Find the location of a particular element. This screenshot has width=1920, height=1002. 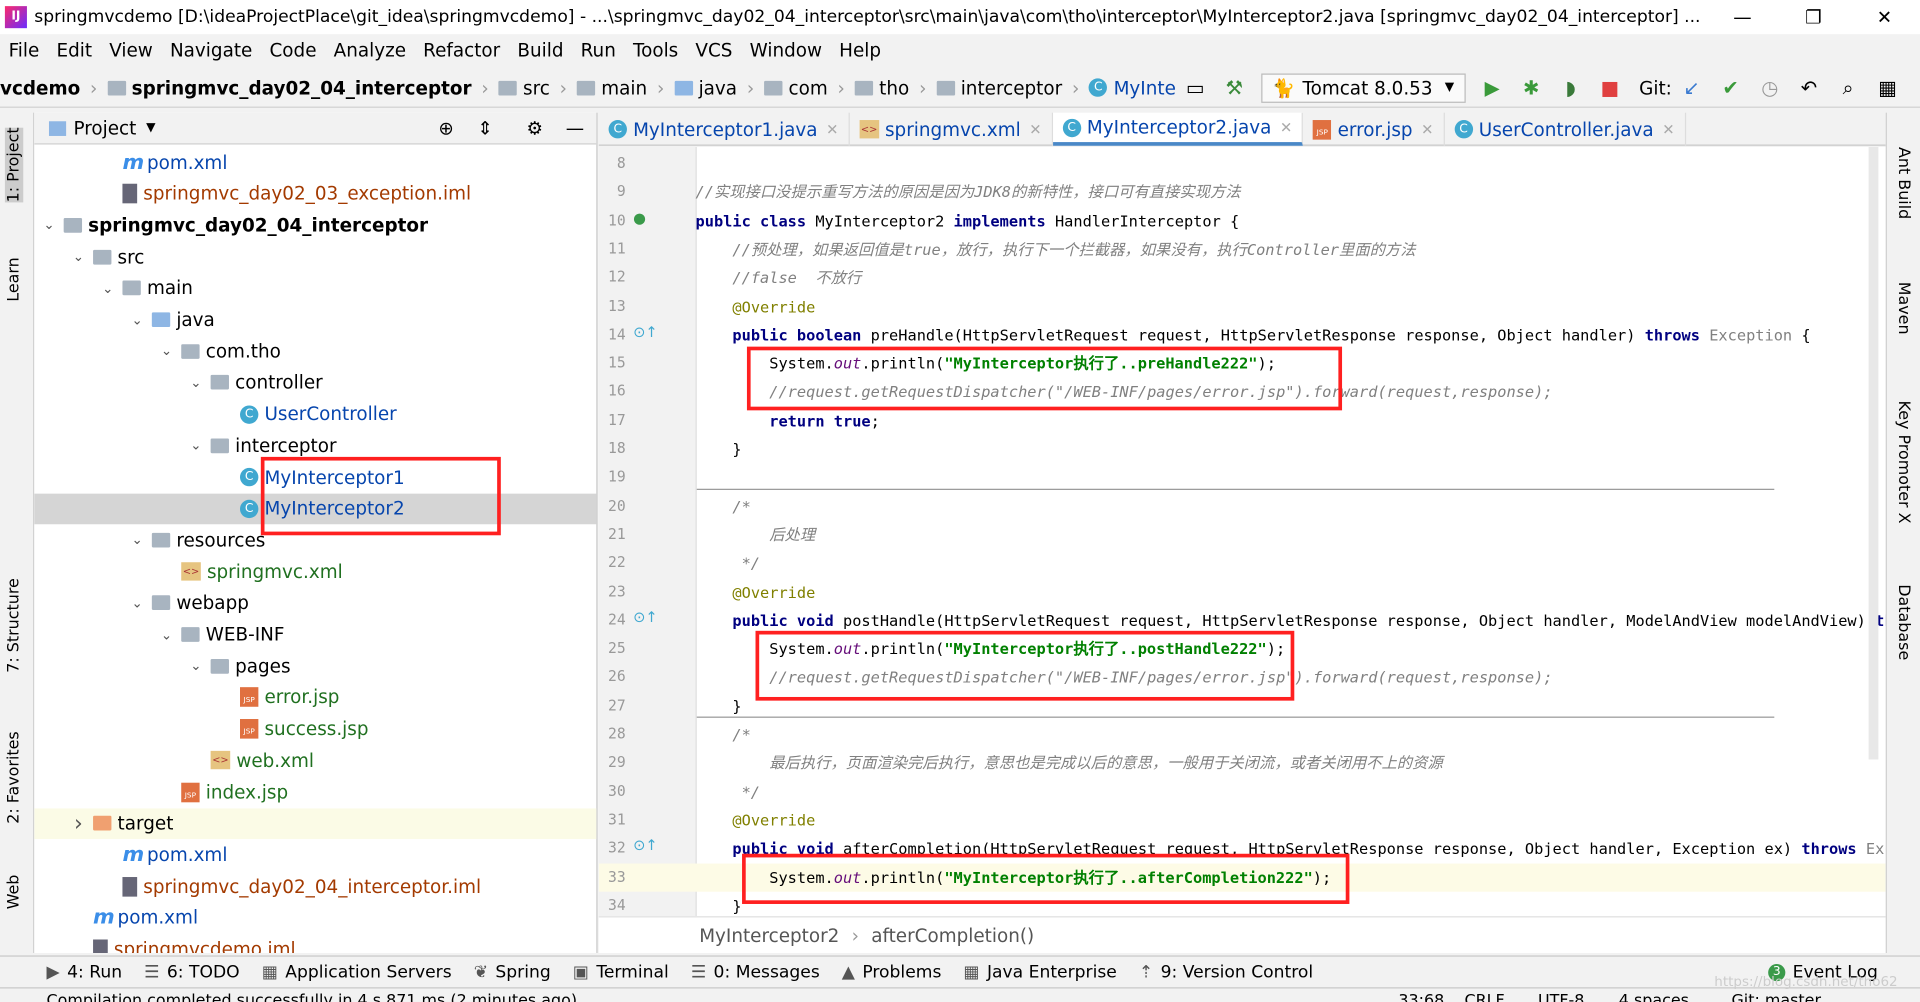

nav-crumb: com is located at coordinates (796, 88).